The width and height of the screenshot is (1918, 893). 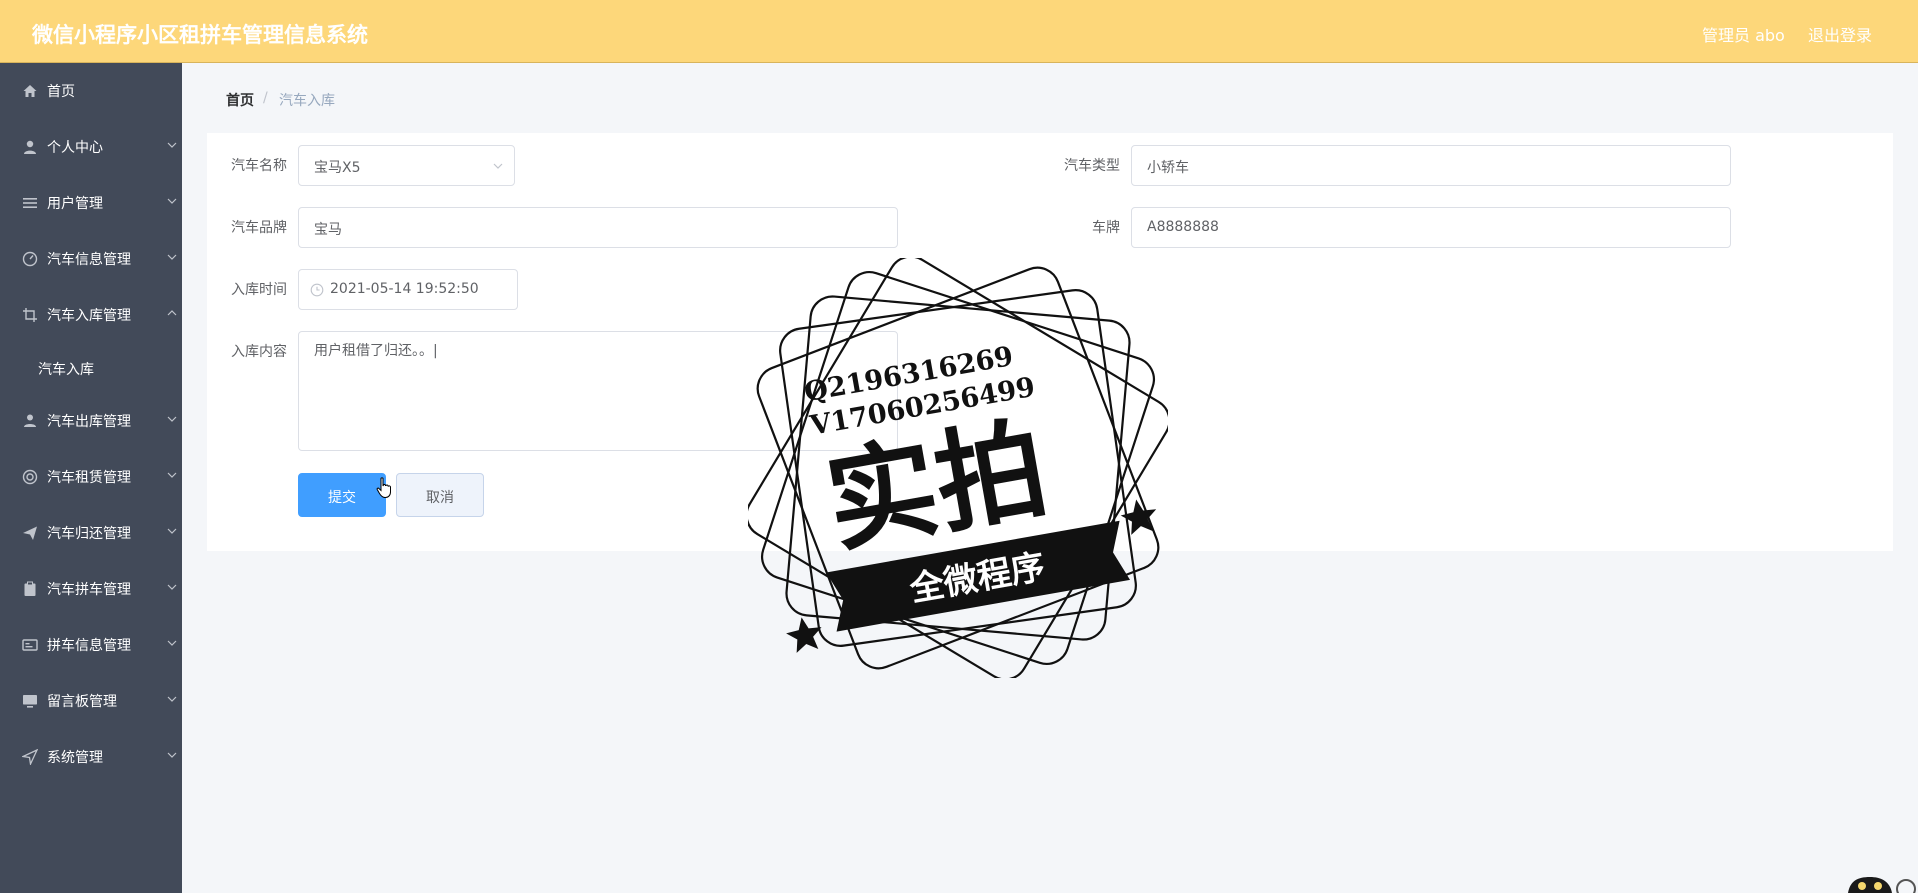 I want to click on in-time-value: 2021-05-14 19:52:50, so click(x=404, y=289).